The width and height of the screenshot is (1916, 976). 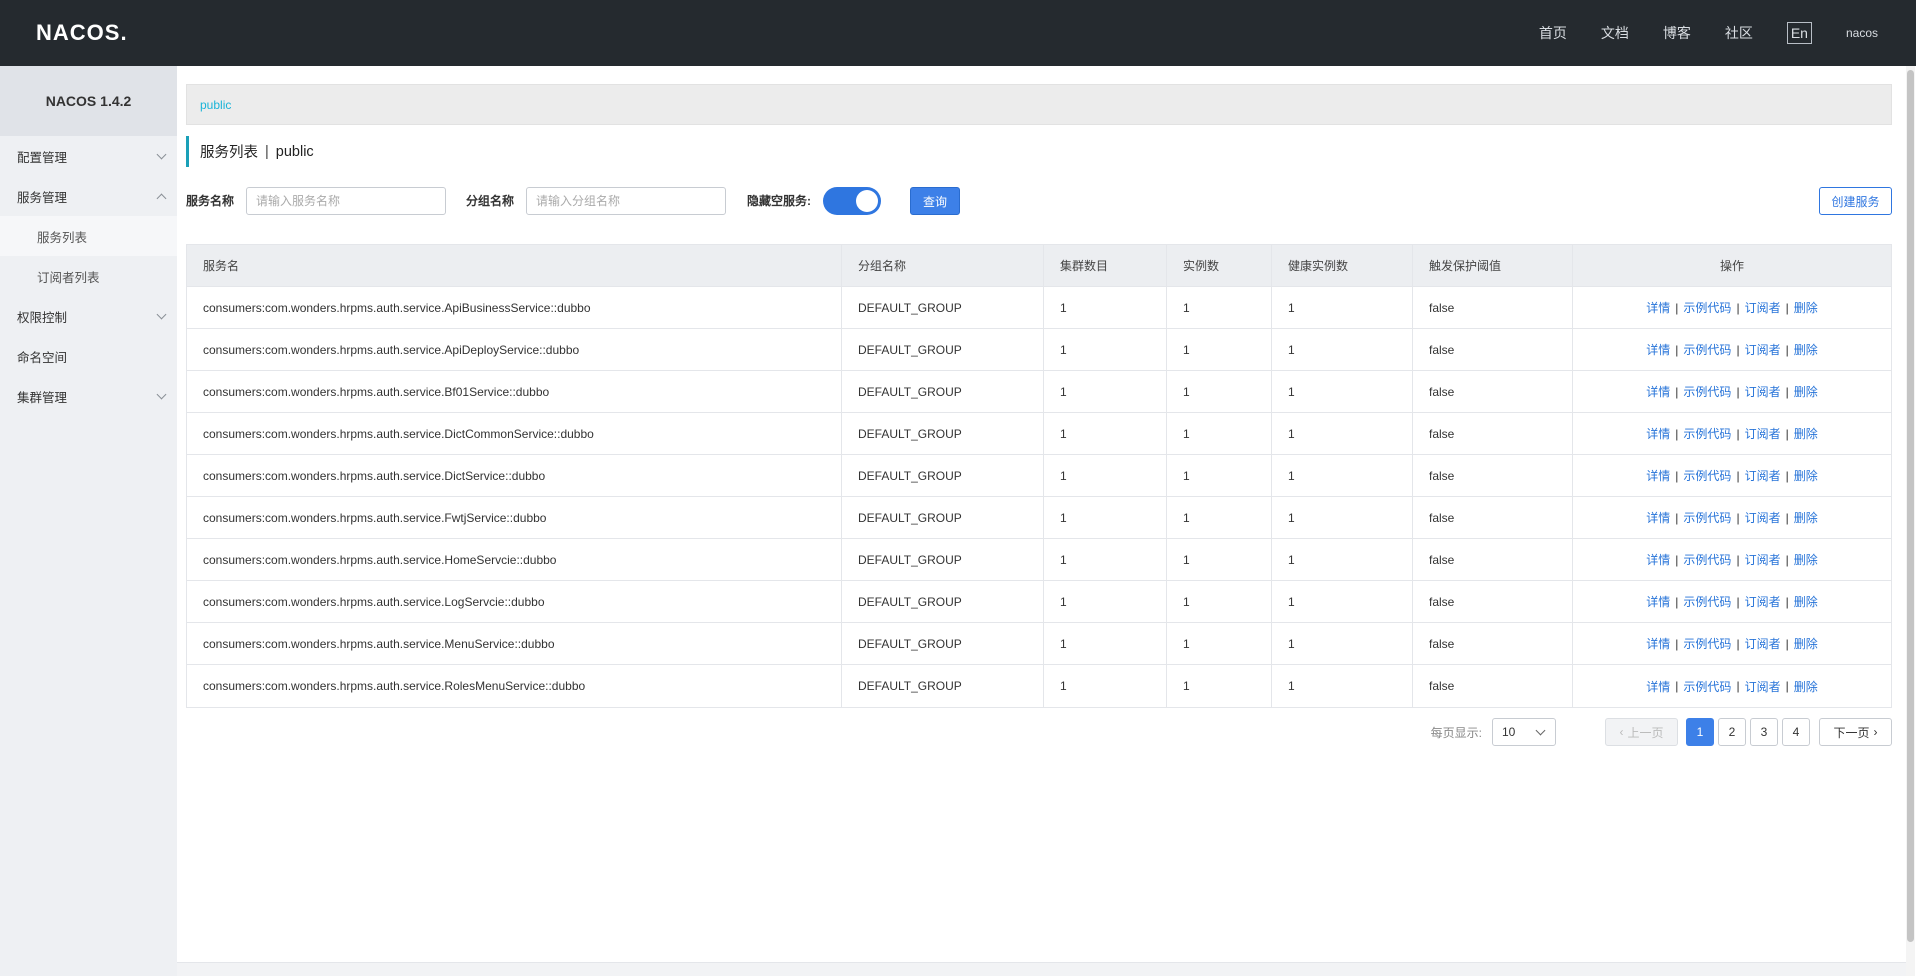 What do you see at coordinates (82, 33) in the screenshot?
I see `nacos-logo: NACOS.` at bounding box center [82, 33].